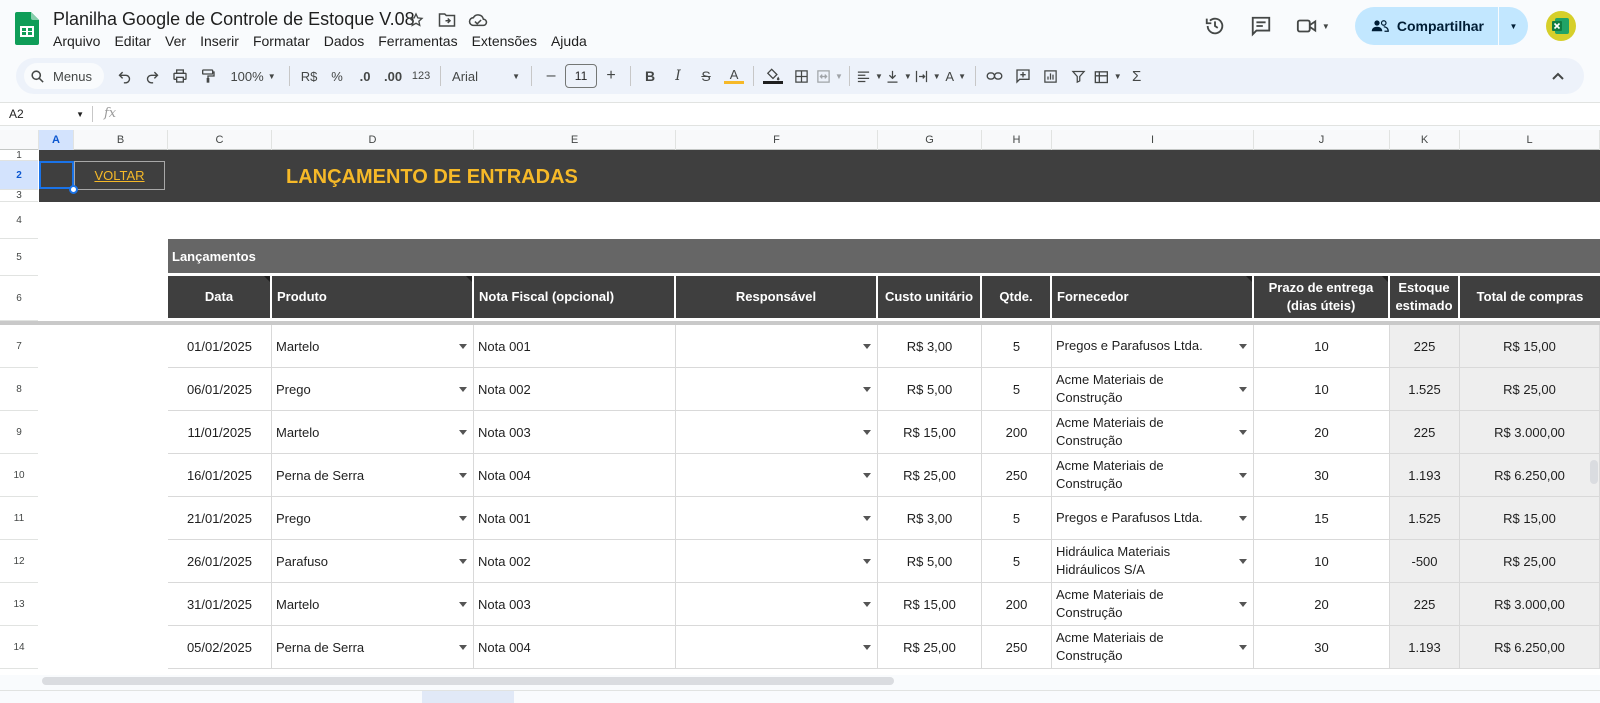 The image size is (1600, 703). I want to click on row-header-13: 13, so click(19, 604).